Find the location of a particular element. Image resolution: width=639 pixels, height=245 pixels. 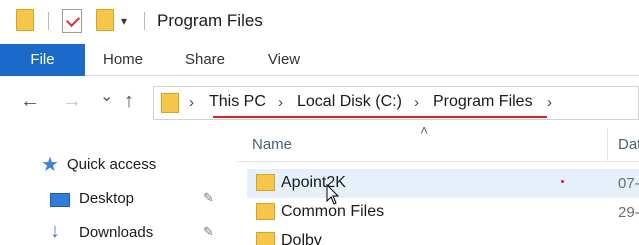

column-name: Name is located at coordinates (272, 144).